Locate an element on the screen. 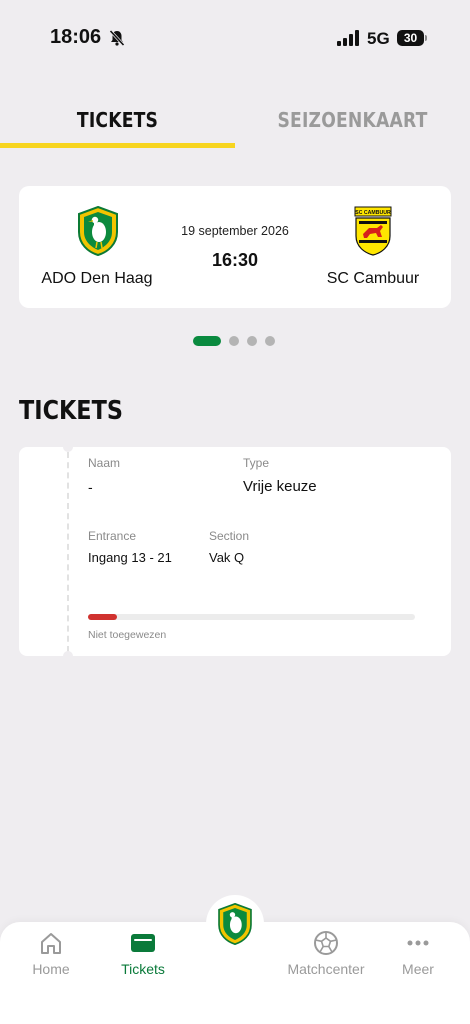 The height and width of the screenshot is (1024, 470). ticket-notch-bottom is located at coordinates (68, 656).